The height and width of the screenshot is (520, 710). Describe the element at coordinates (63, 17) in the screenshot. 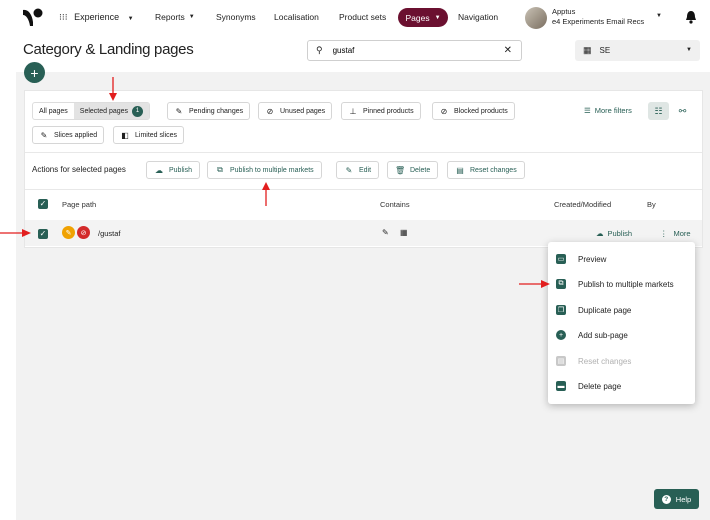

I see `grid-icon: ⁝⁝⁝` at that location.